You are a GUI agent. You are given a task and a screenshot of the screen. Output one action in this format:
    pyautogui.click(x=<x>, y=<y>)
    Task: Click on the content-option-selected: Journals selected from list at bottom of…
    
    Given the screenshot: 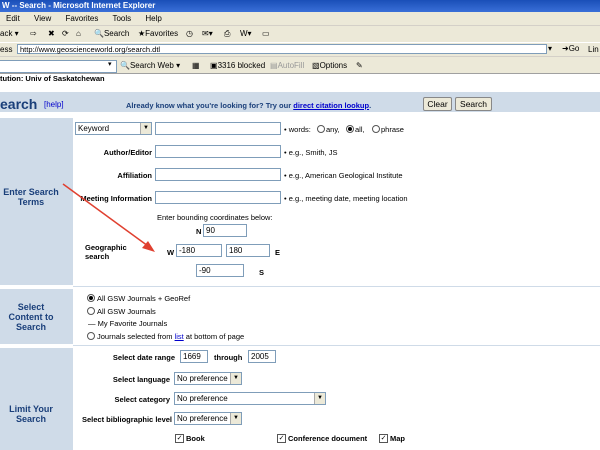 What is the action you would take?
    pyautogui.click(x=170, y=336)
    